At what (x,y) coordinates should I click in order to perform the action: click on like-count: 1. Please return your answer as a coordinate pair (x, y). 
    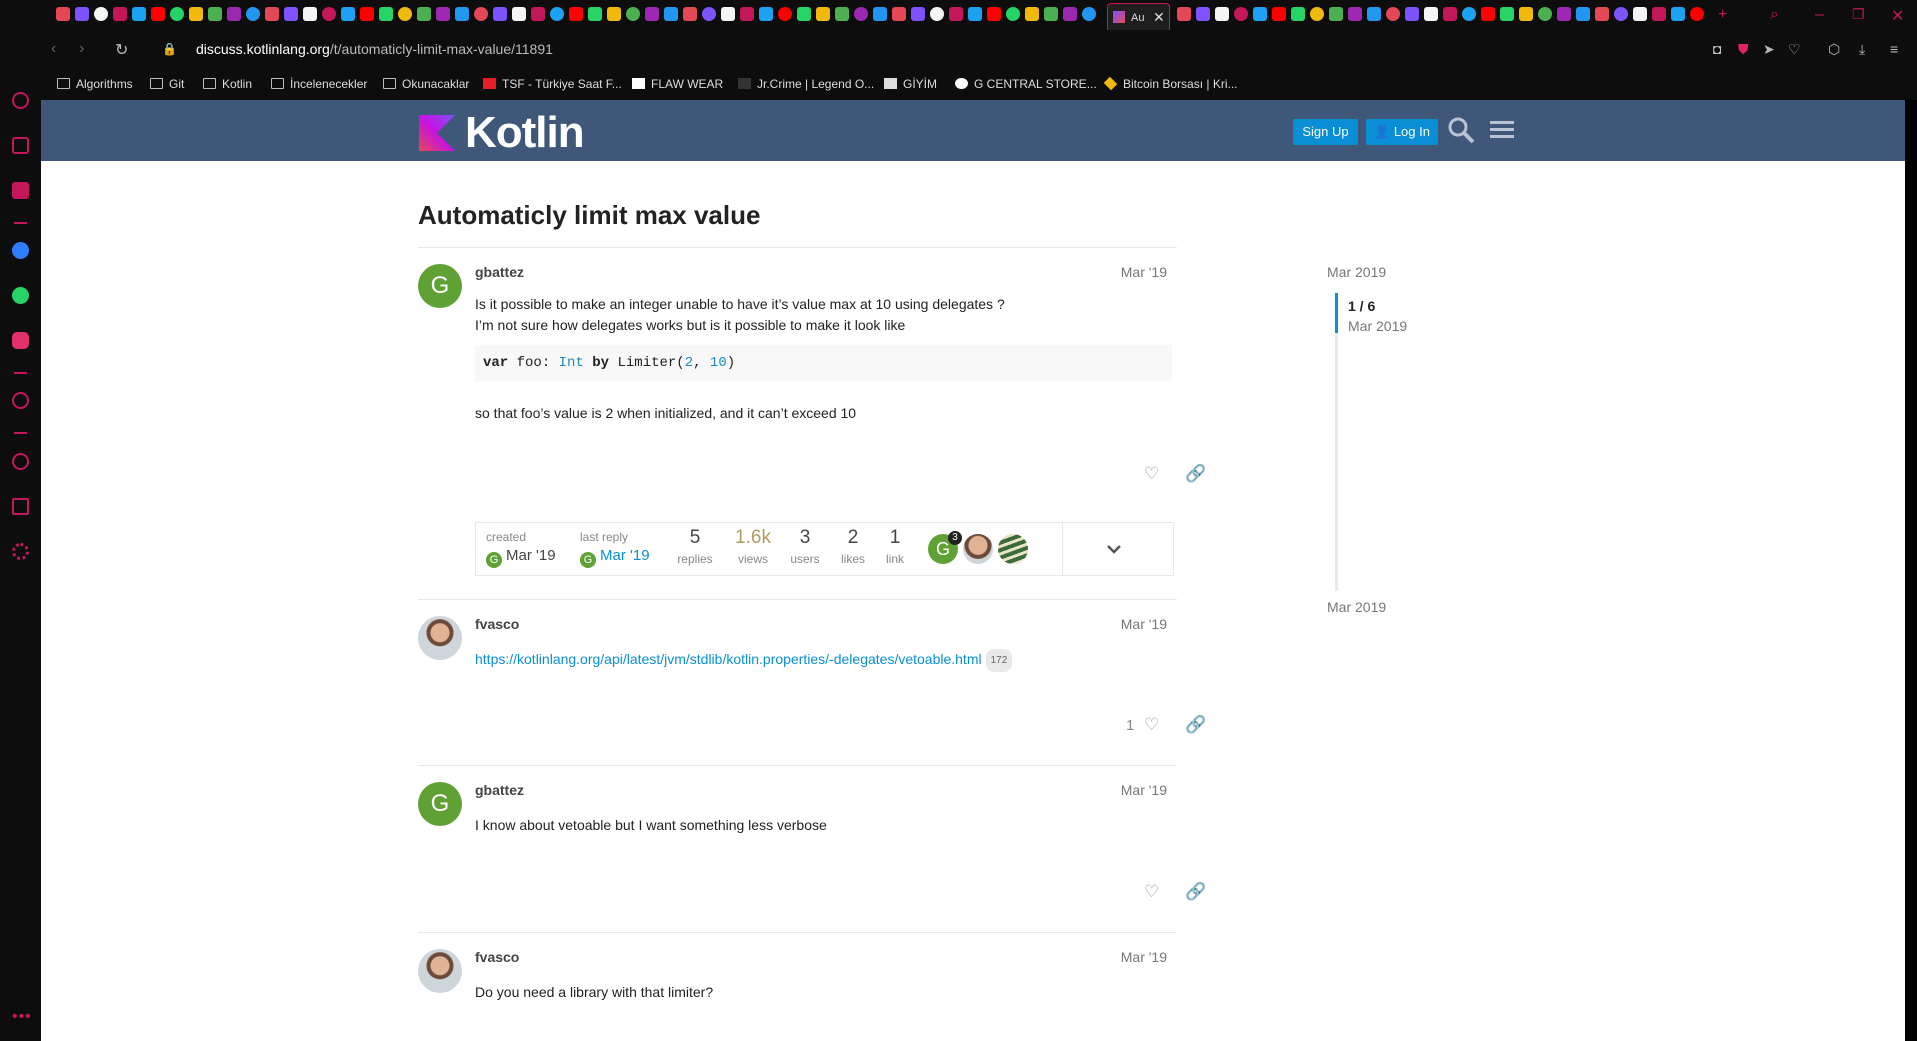
    Looking at the image, I should click on (1130, 725).